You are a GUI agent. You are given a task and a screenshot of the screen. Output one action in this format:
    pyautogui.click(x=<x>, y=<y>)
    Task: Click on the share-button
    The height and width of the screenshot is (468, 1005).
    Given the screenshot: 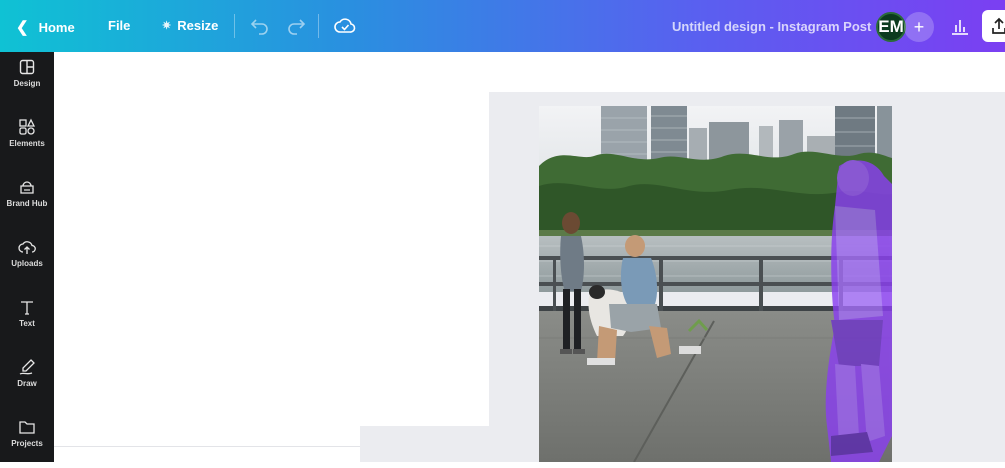 What is the action you would take?
    pyautogui.click(x=993, y=26)
    